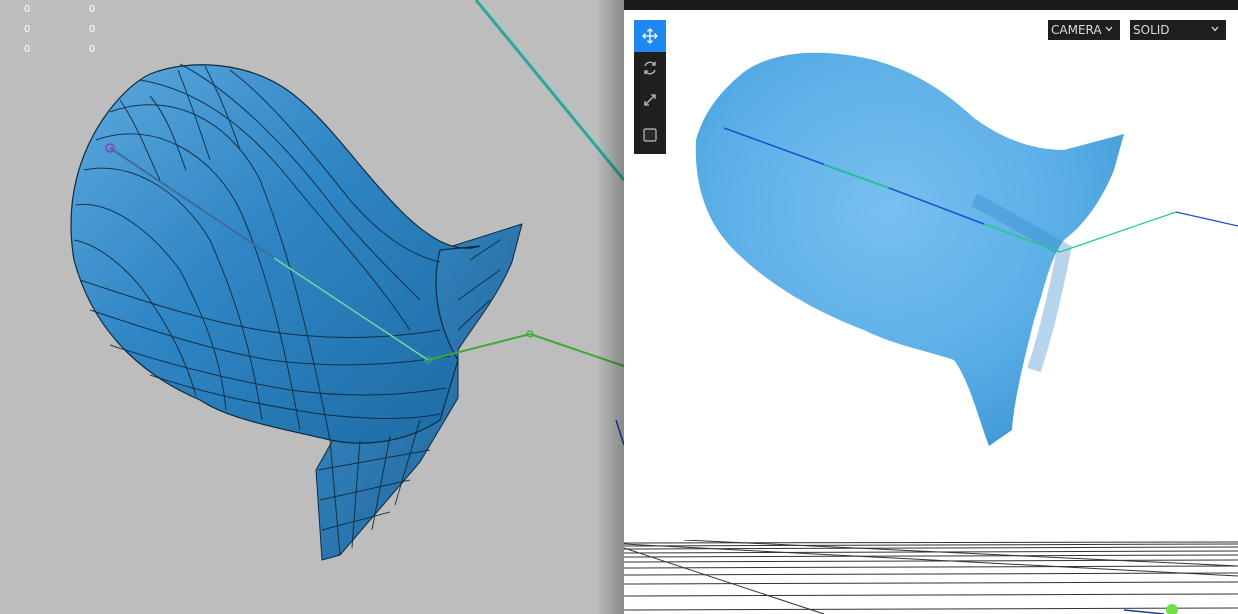  I want to click on panel-divider, so click(610, 307).